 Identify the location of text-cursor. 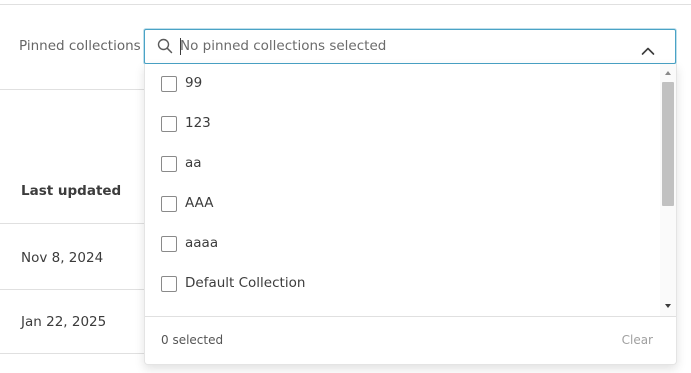
(180, 46).